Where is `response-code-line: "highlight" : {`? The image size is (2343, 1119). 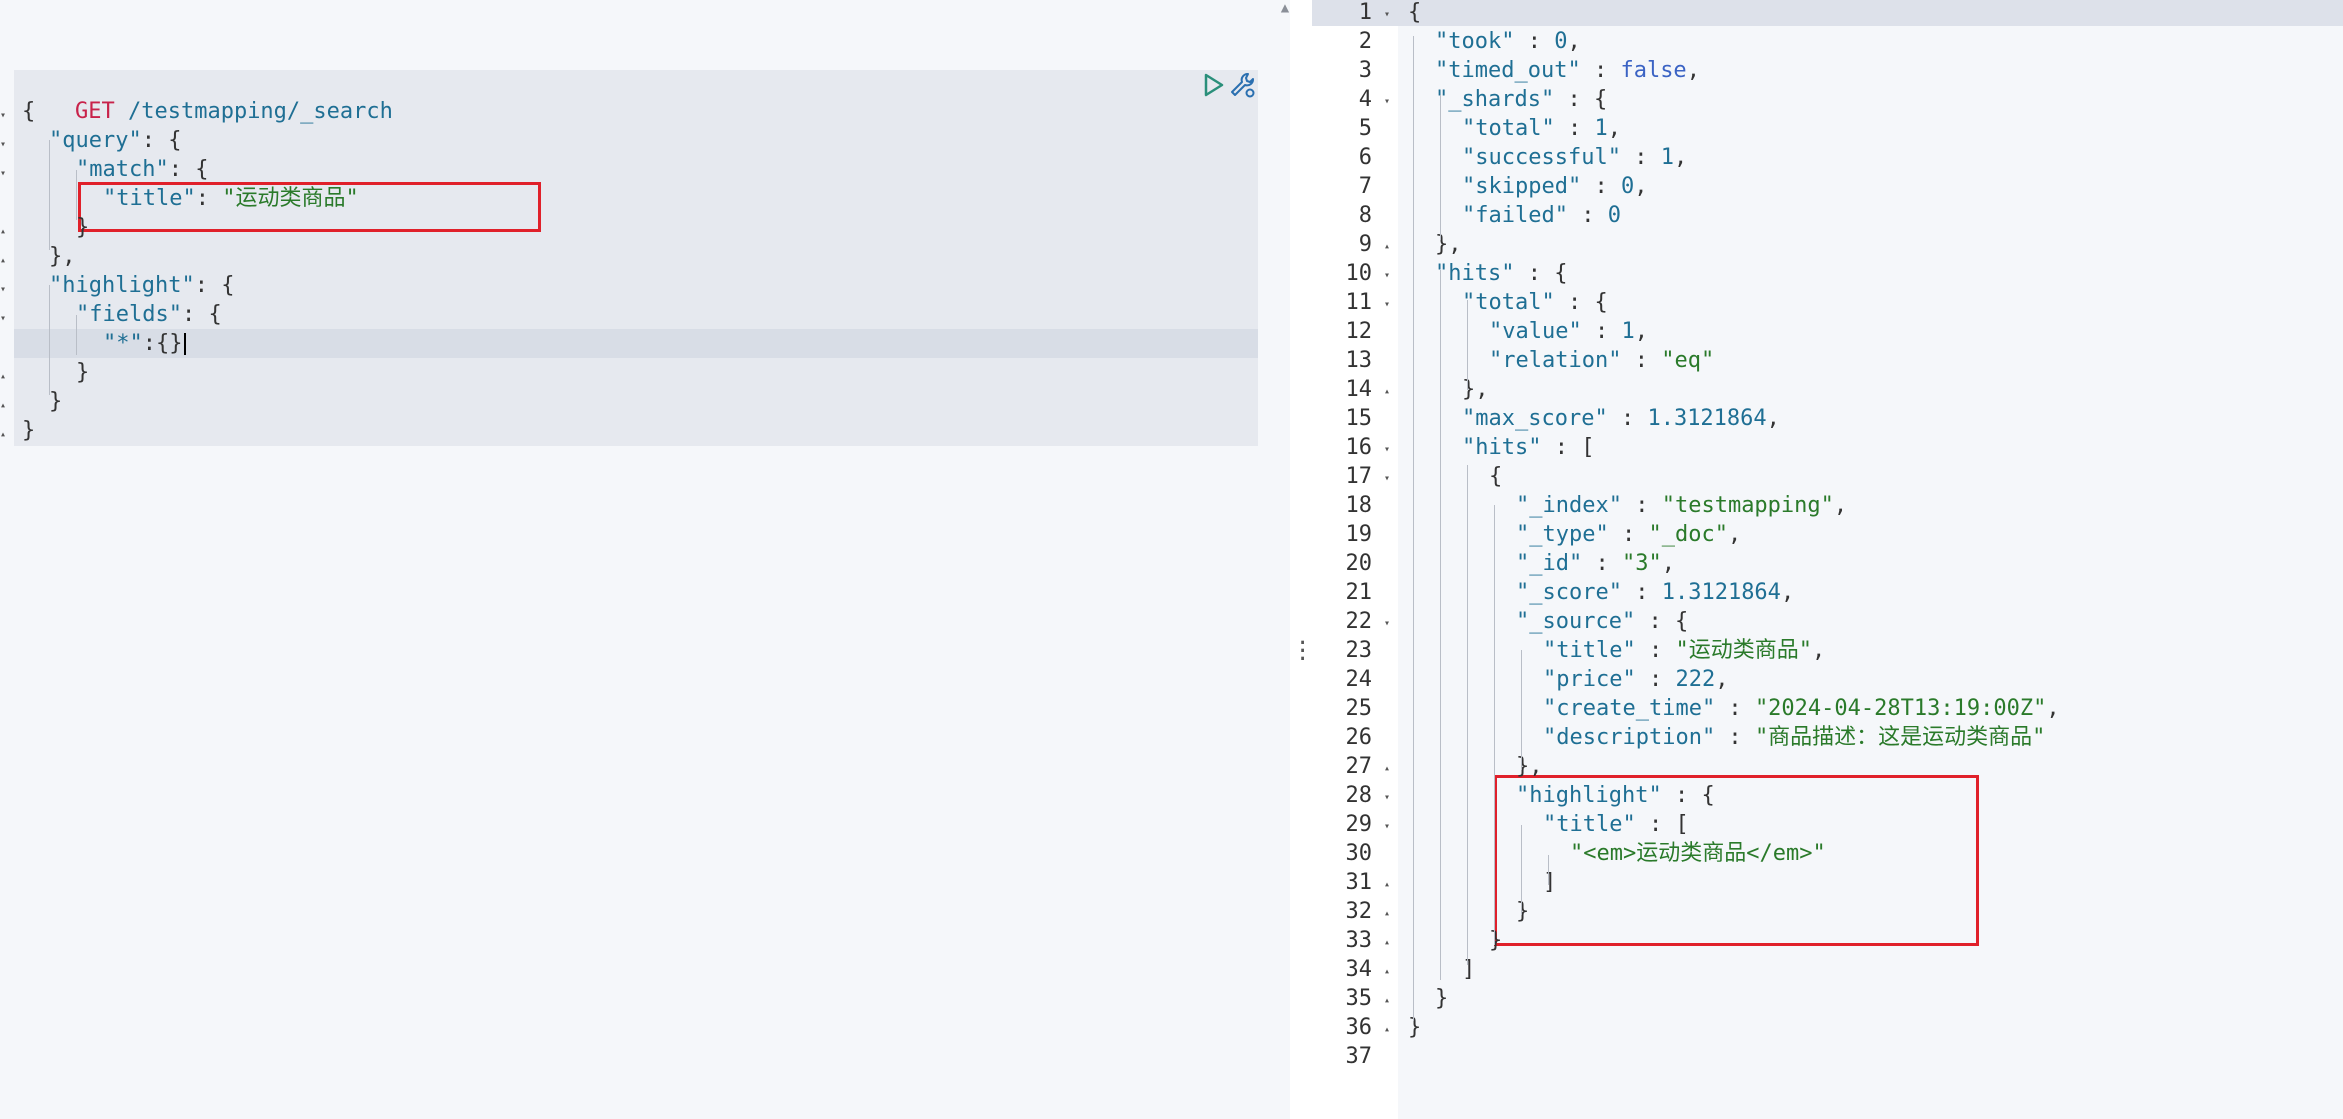 response-code-line: "highlight" : { is located at coordinates (1615, 795).